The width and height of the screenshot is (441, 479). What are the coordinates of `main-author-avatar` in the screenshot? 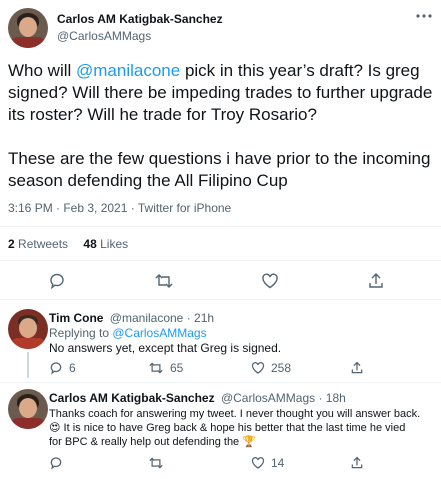 It's located at (28, 28).